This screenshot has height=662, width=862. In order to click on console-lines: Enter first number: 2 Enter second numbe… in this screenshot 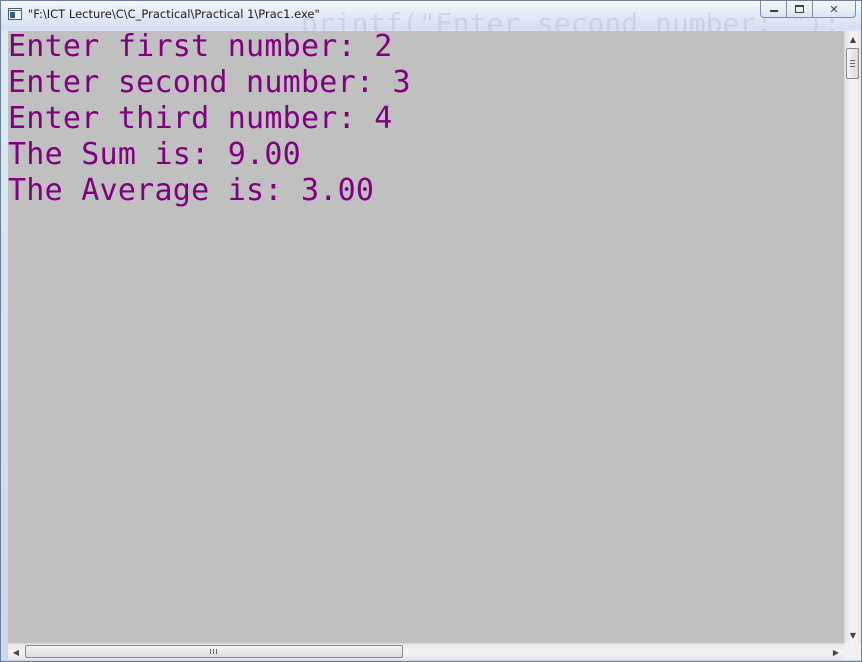, I will do `click(209, 120)`.